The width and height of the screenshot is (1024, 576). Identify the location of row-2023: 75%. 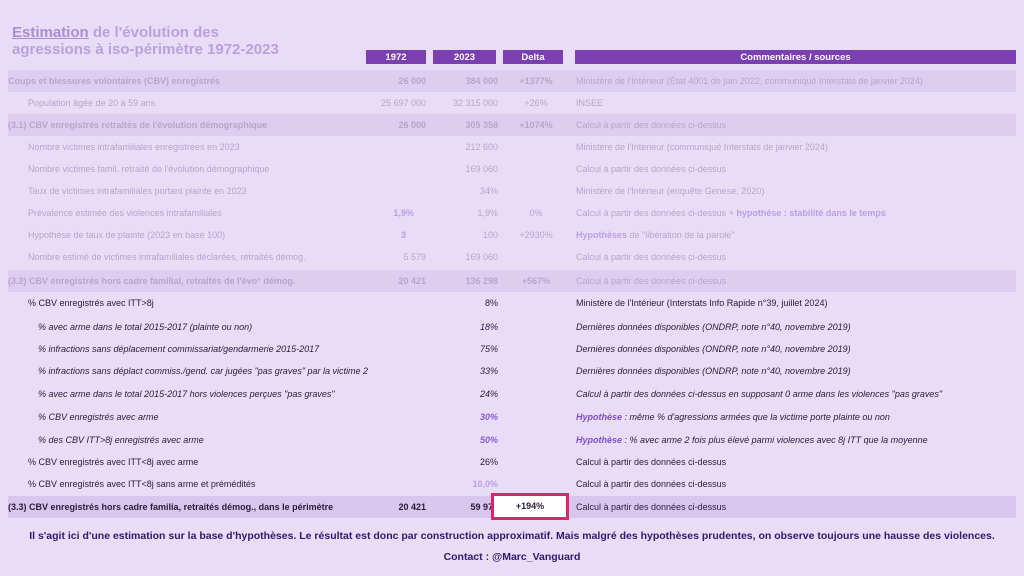
(488, 349).